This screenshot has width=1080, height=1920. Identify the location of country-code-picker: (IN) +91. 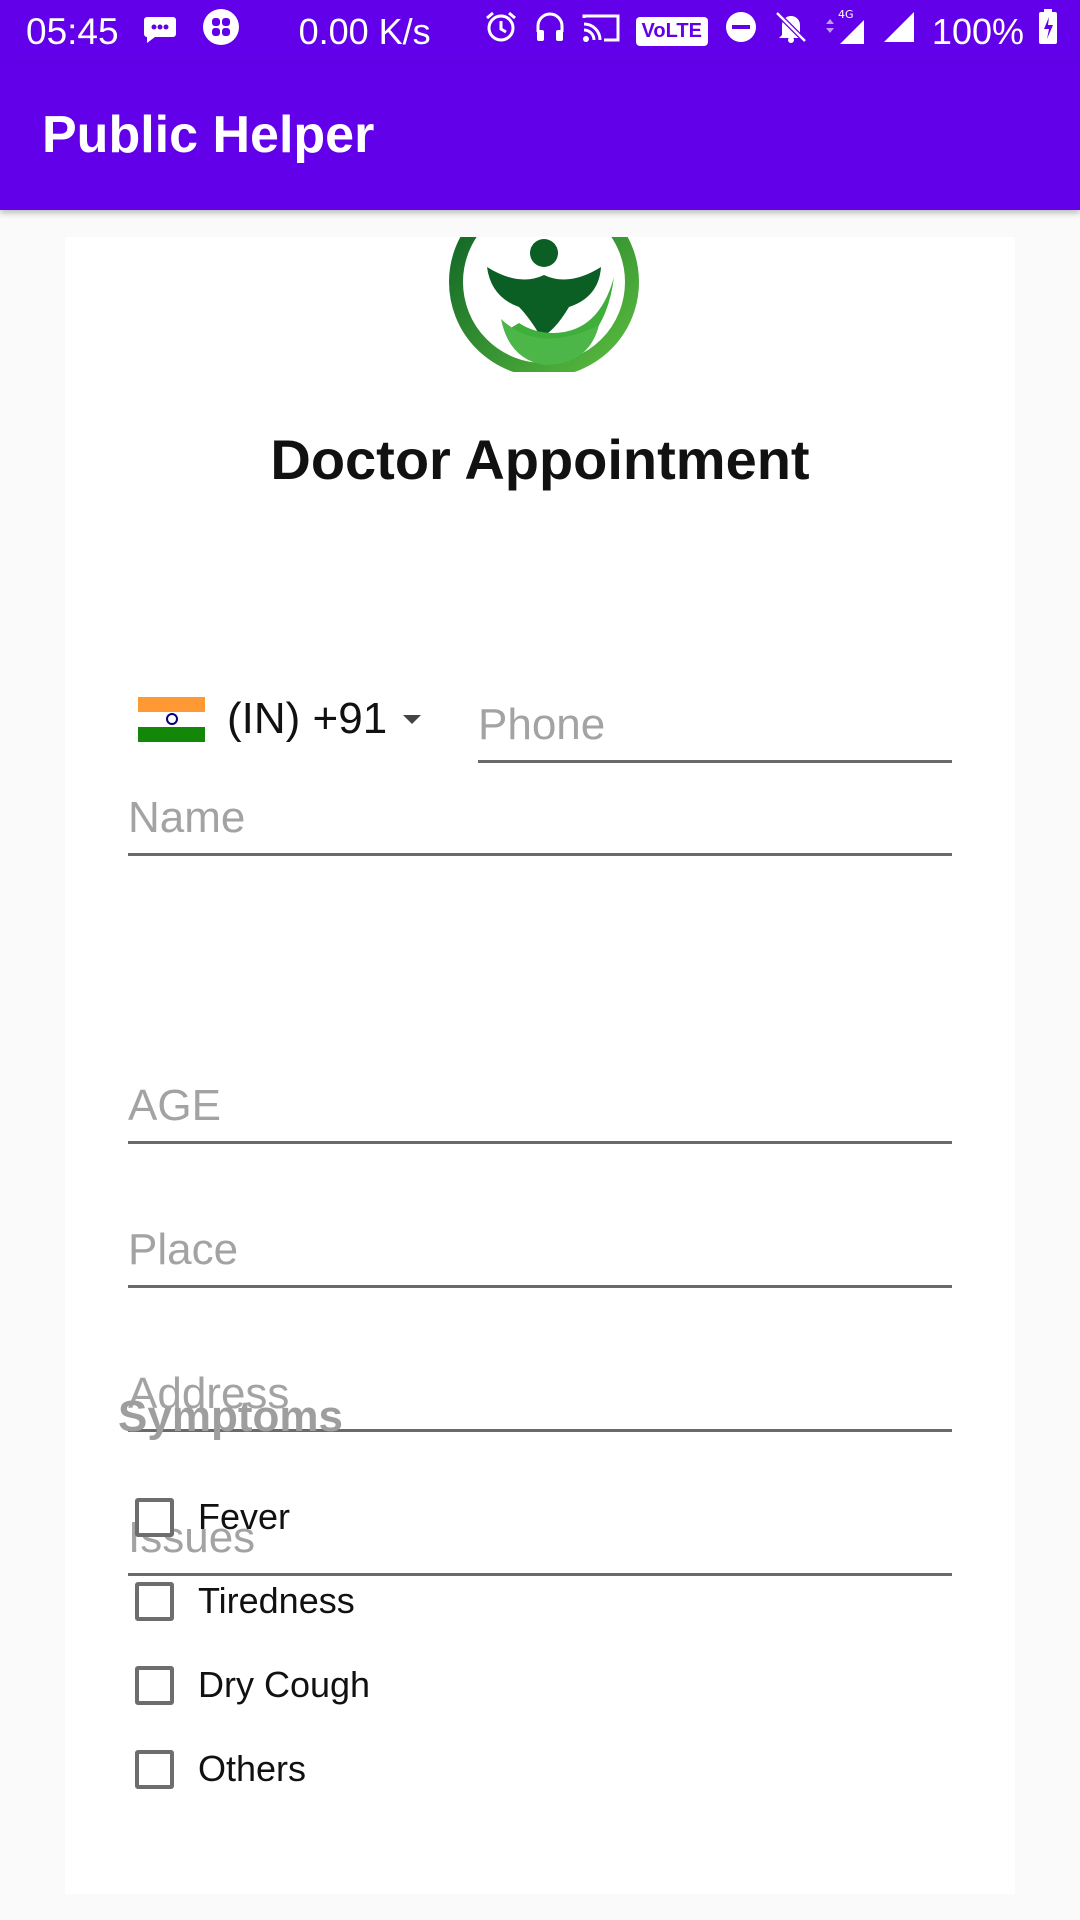
(298, 719).